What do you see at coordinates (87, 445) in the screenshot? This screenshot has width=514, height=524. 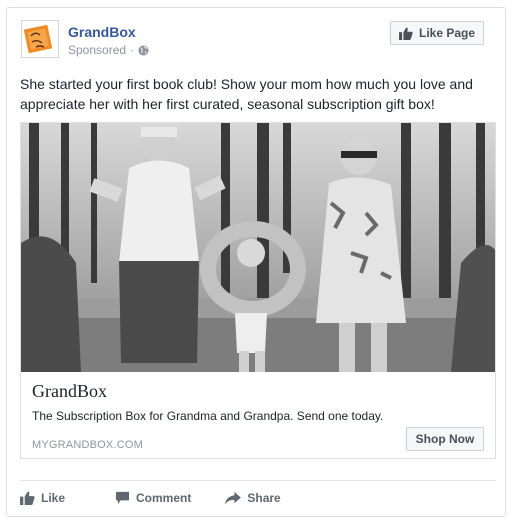 I see `link-domain: MYGRANDBOX.COM` at bounding box center [87, 445].